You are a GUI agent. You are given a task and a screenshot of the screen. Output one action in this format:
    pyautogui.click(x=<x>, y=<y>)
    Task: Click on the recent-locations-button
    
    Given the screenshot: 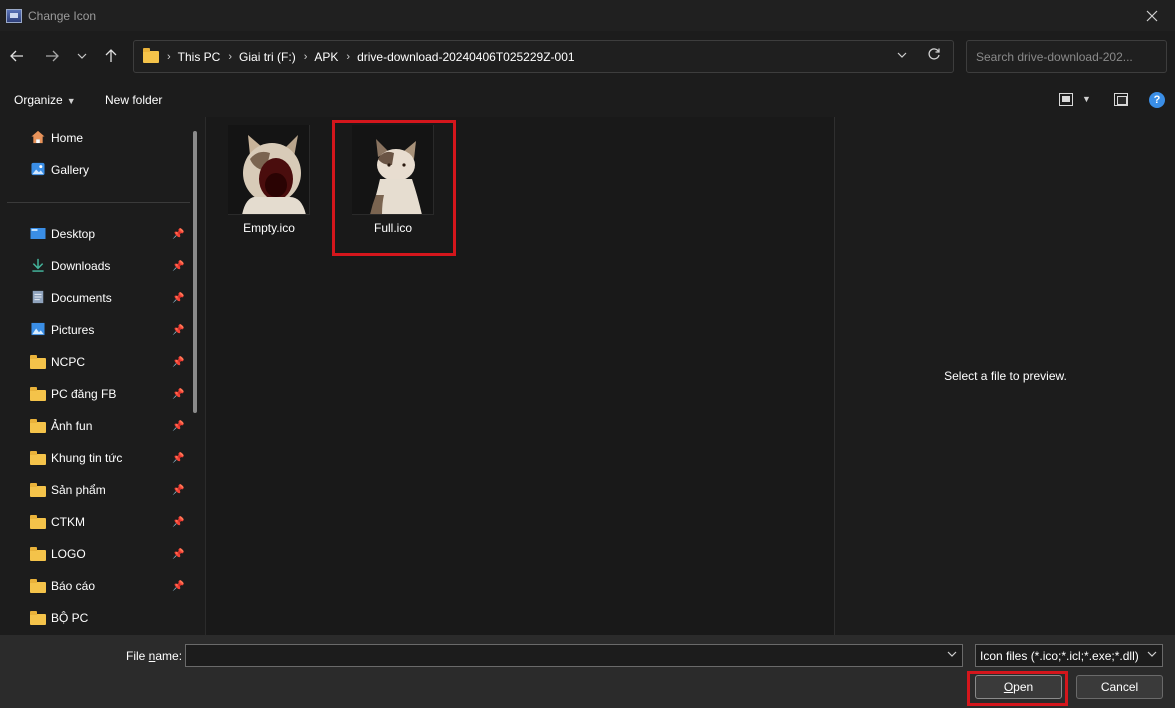 What is the action you would take?
    pyautogui.click(x=82, y=56)
    